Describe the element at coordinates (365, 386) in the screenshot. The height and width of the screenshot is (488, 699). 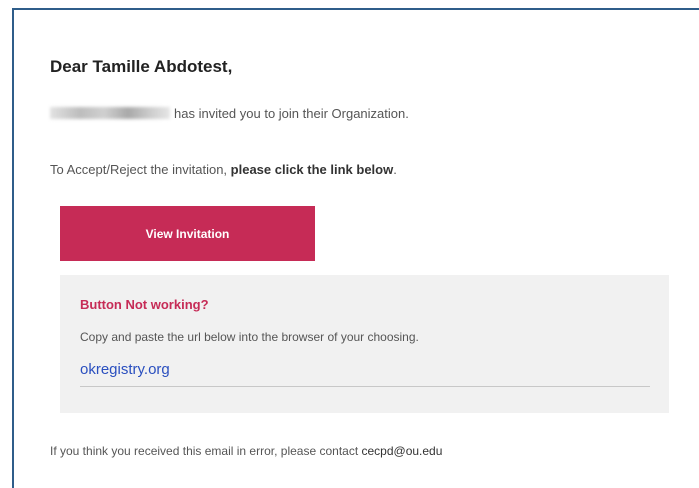
I see `help-divider` at that location.